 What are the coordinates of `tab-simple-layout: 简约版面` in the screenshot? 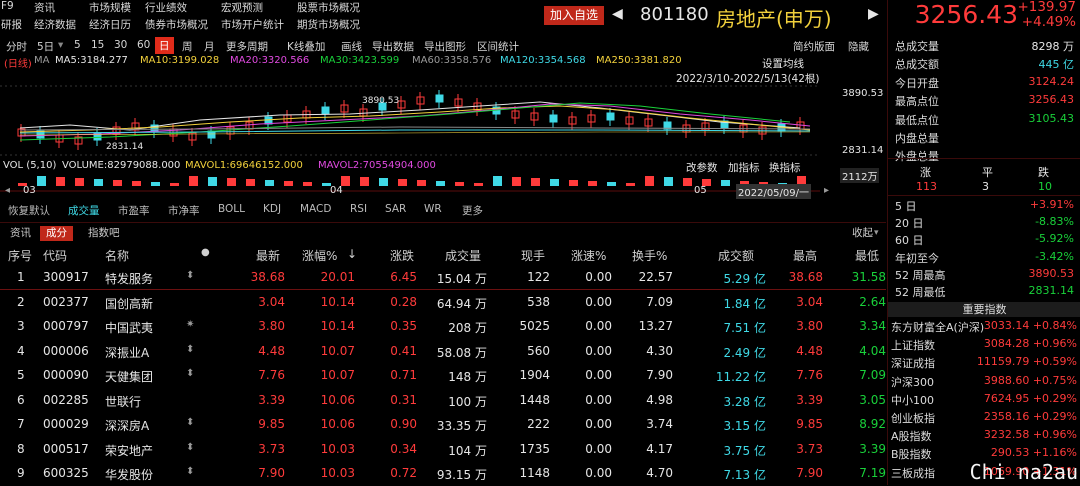 It's located at (814, 46).